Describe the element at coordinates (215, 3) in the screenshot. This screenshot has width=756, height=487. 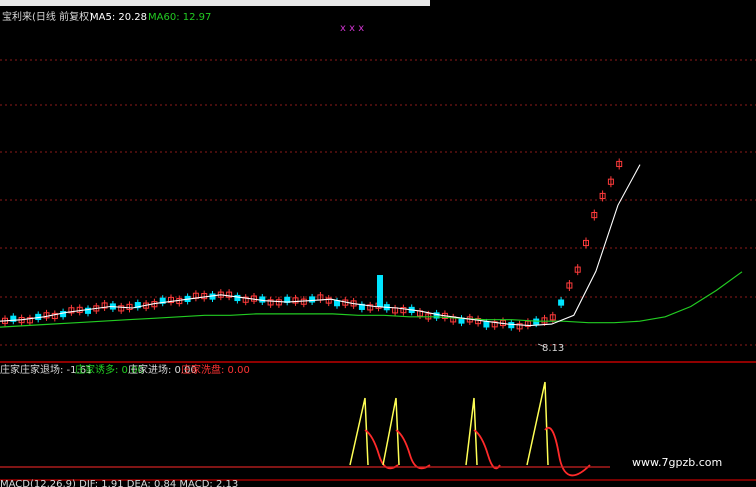
I see `top-info-strip` at that location.